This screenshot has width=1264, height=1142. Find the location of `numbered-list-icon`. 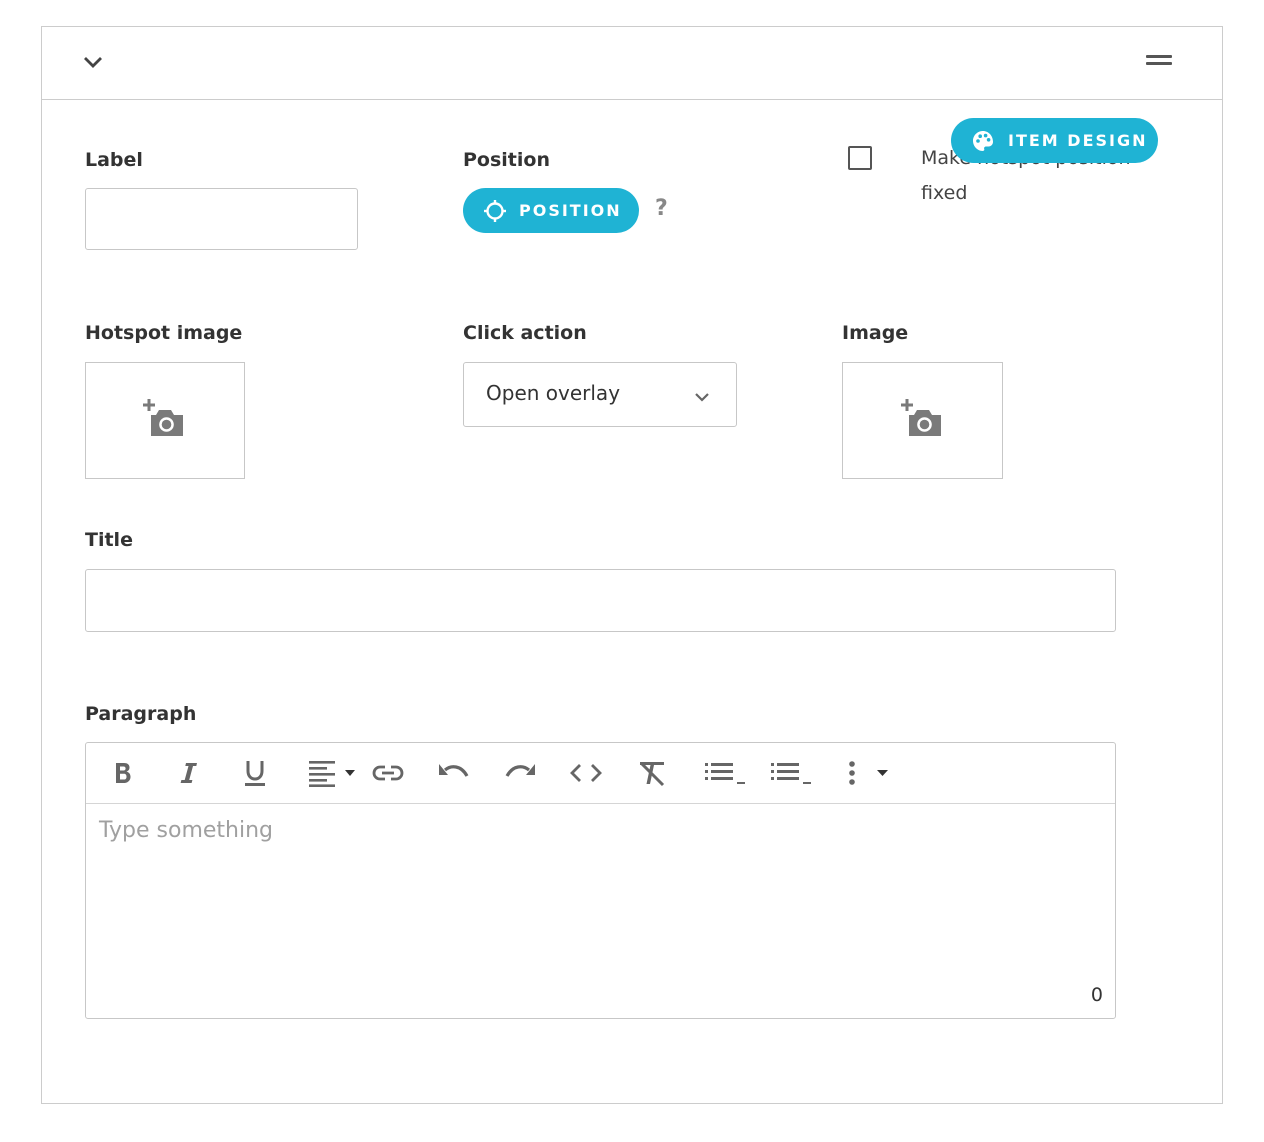

numbered-list-icon is located at coordinates (792, 773).